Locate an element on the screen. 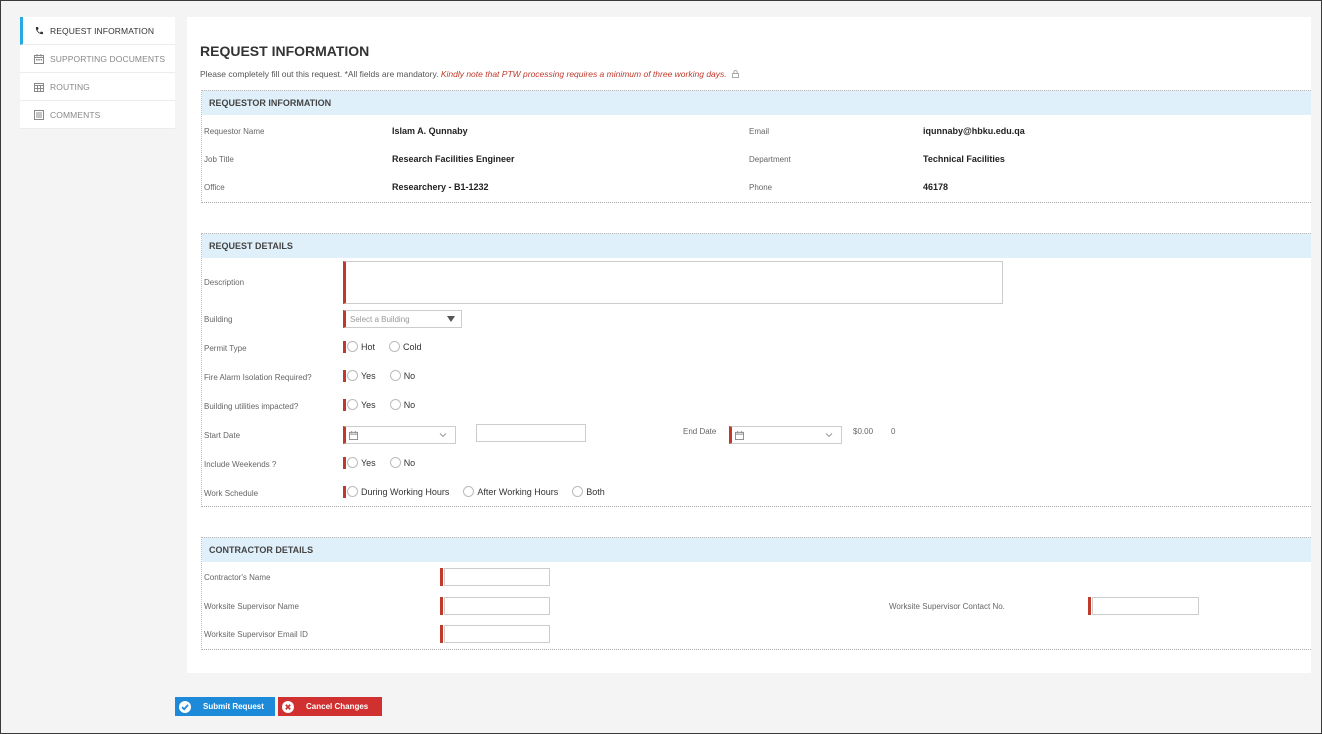 This screenshot has width=1322, height=734. job-title-label: Job Title is located at coordinates (219, 159).